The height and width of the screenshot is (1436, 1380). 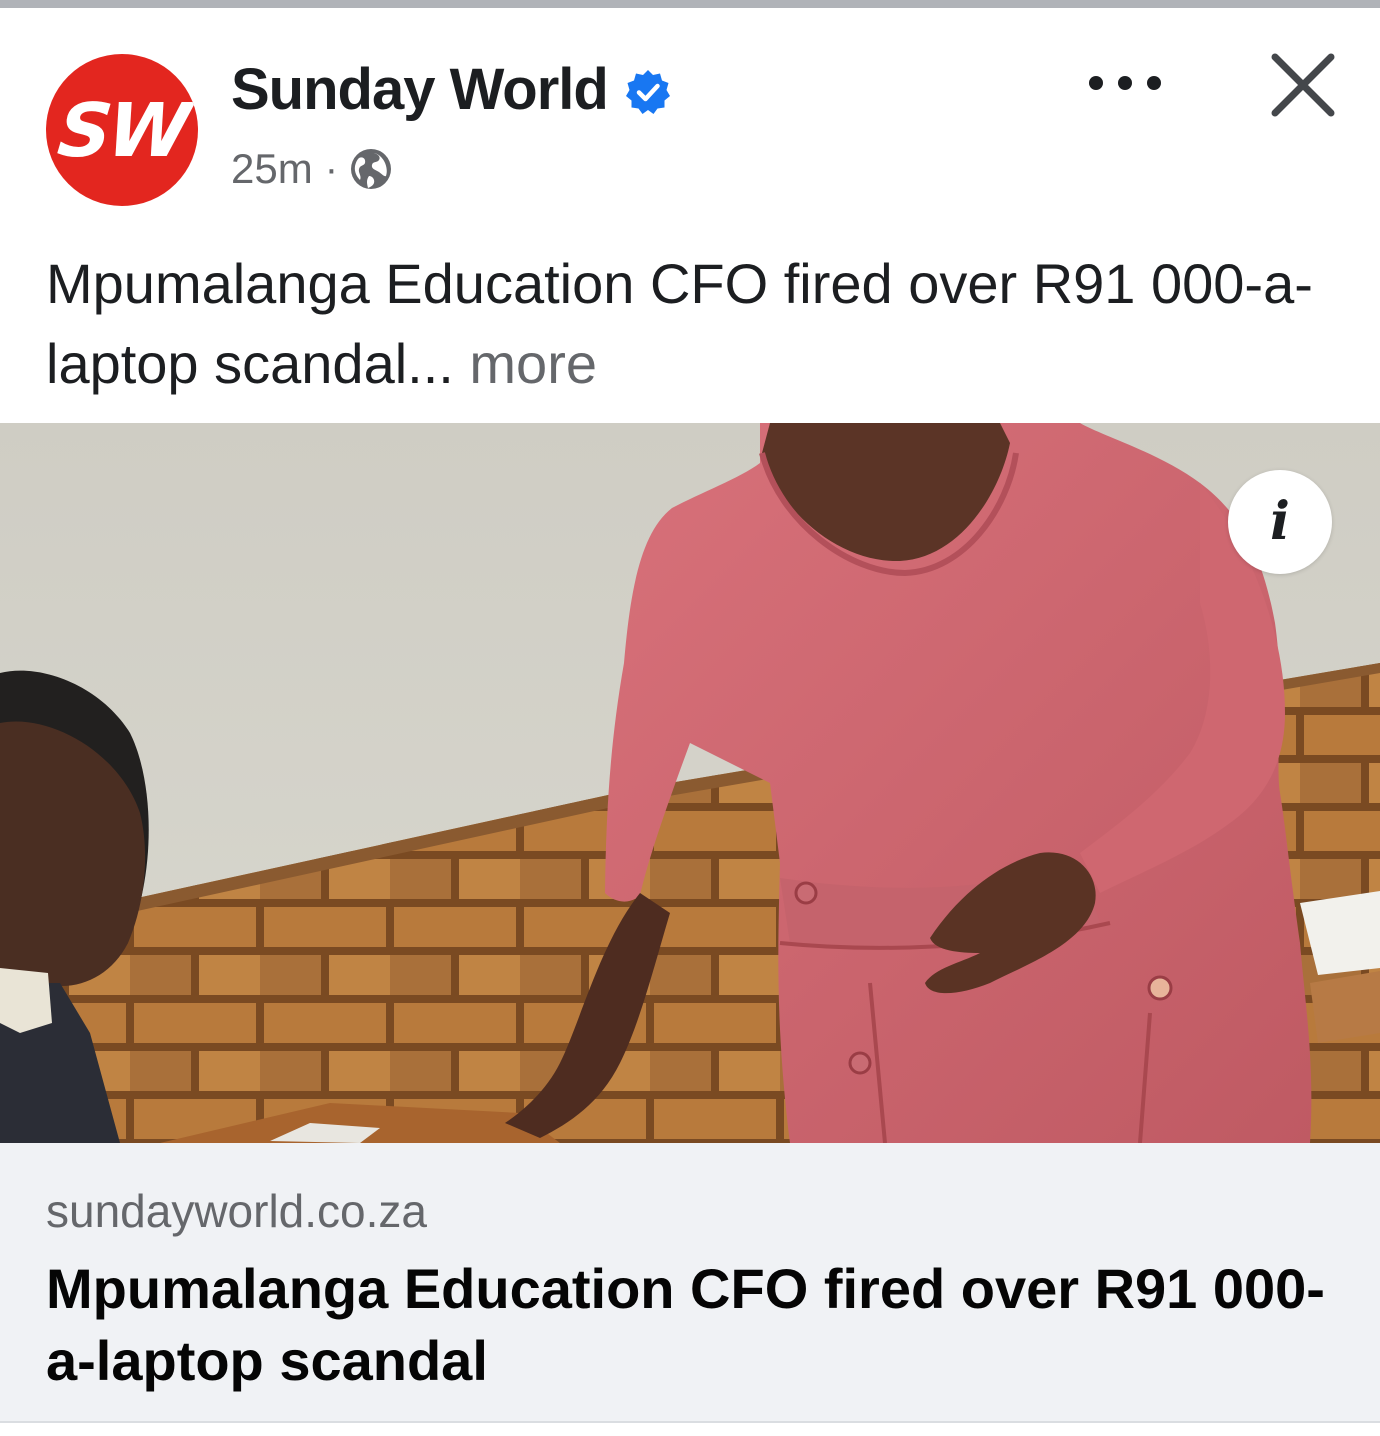 What do you see at coordinates (236, 1211) in the screenshot?
I see `link-domain: sundayworld.co.za` at bounding box center [236, 1211].